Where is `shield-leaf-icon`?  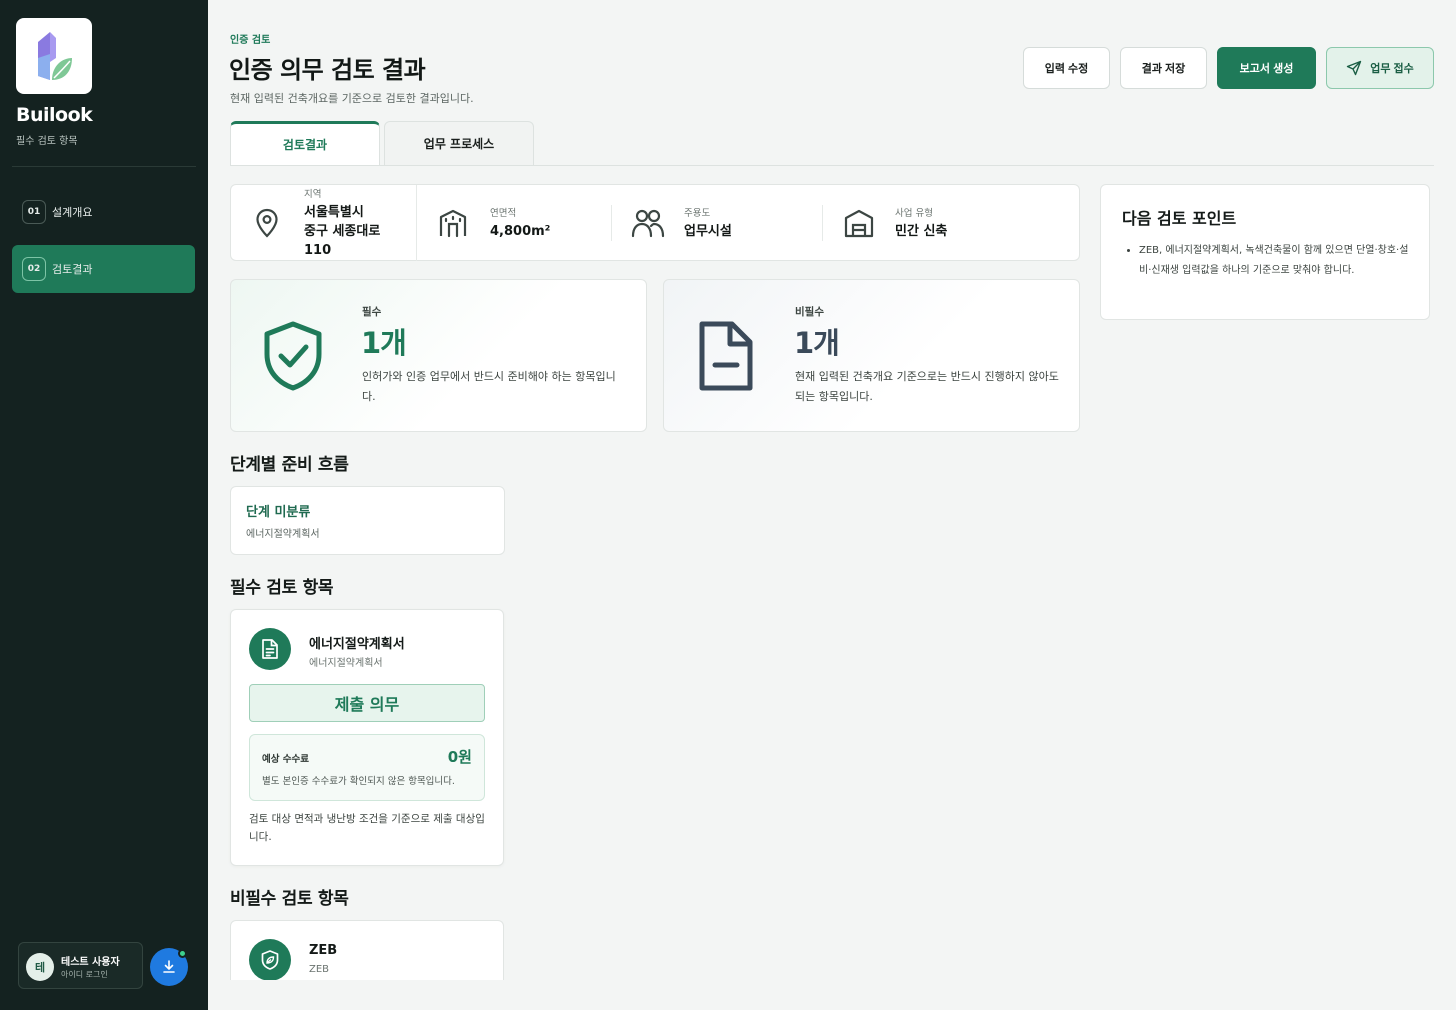
shield-leaf-icon is located at coordinates (270, 960).